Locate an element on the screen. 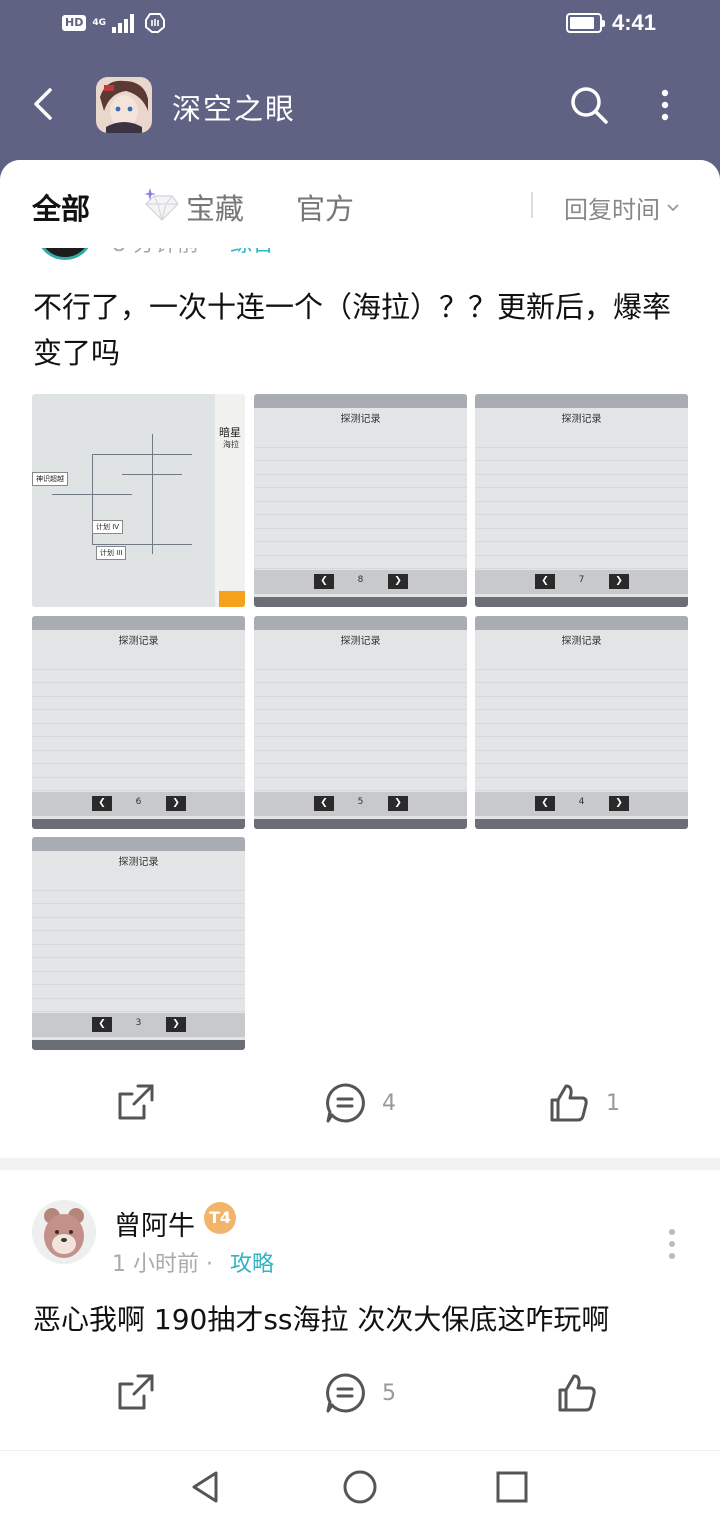  tab-official: 官方 is located at coordinates (325, 207).